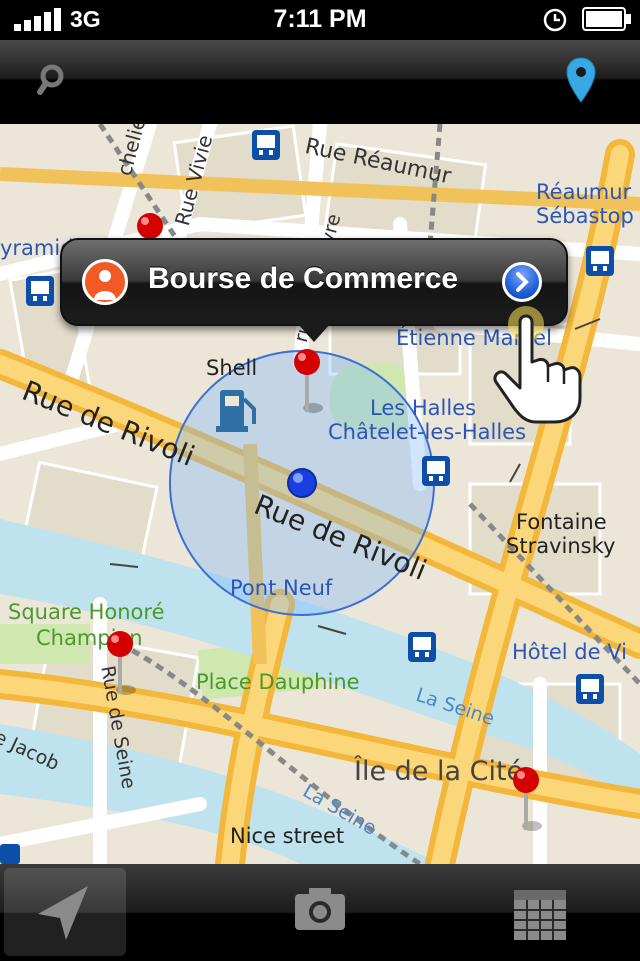 Image resolution: width=640 pixels, height=961 pixels. Describe the element at coordinates (561, 522) in the screenshot. I see `map-label-fontaine: Fontaine` at that location.